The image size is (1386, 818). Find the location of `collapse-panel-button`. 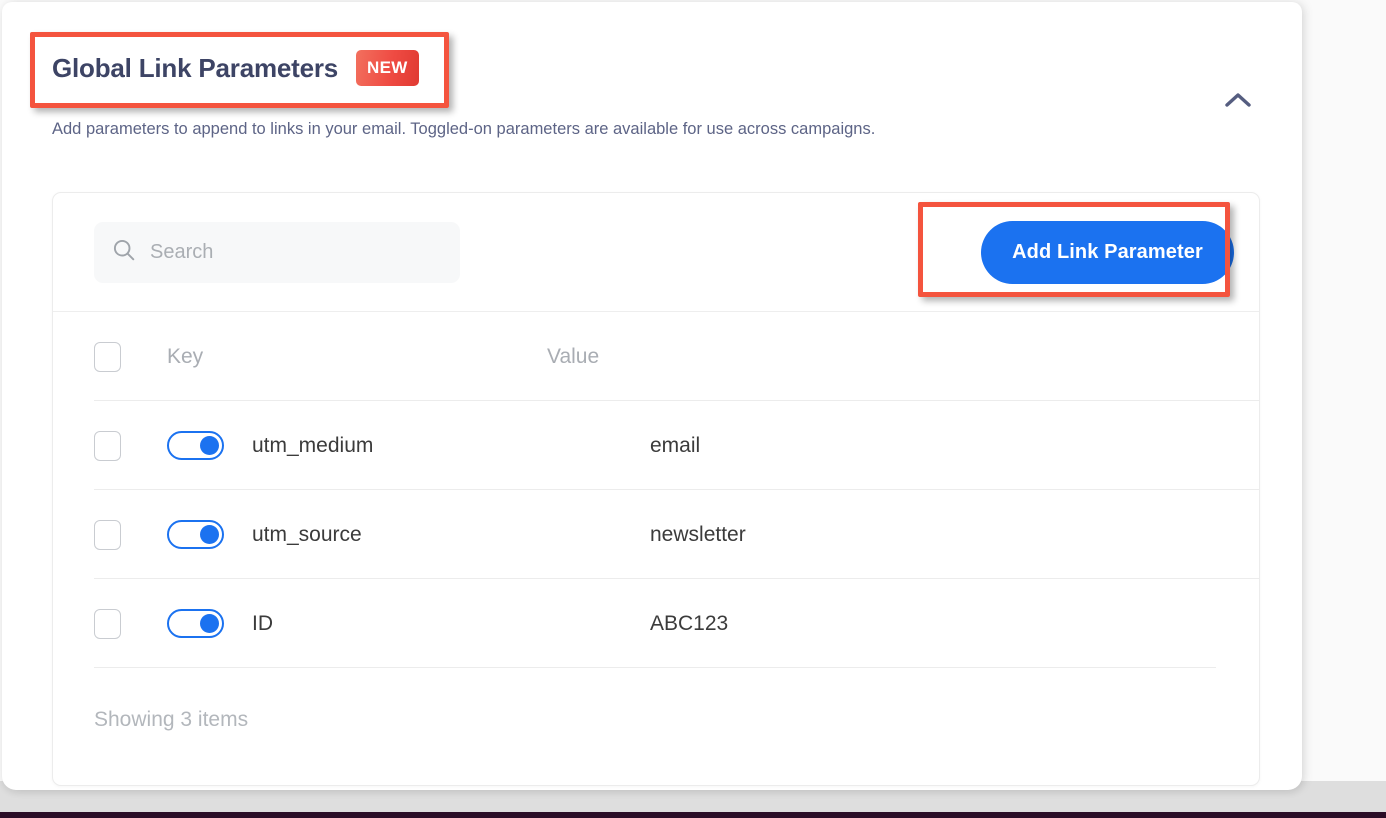

collapse-panel-button is located at coordinates (1238, 100).